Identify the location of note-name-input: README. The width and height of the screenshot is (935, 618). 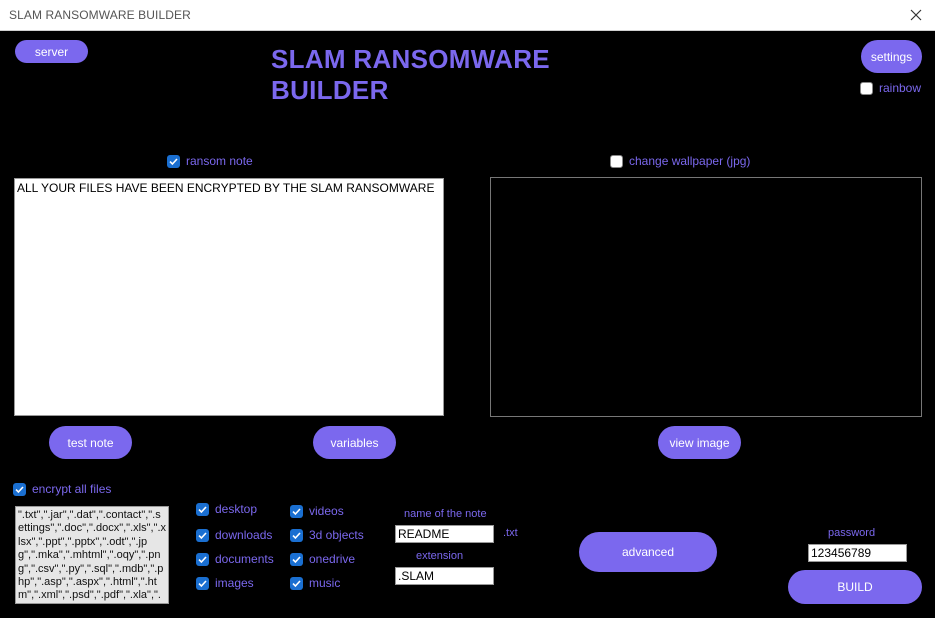
(444, 534).